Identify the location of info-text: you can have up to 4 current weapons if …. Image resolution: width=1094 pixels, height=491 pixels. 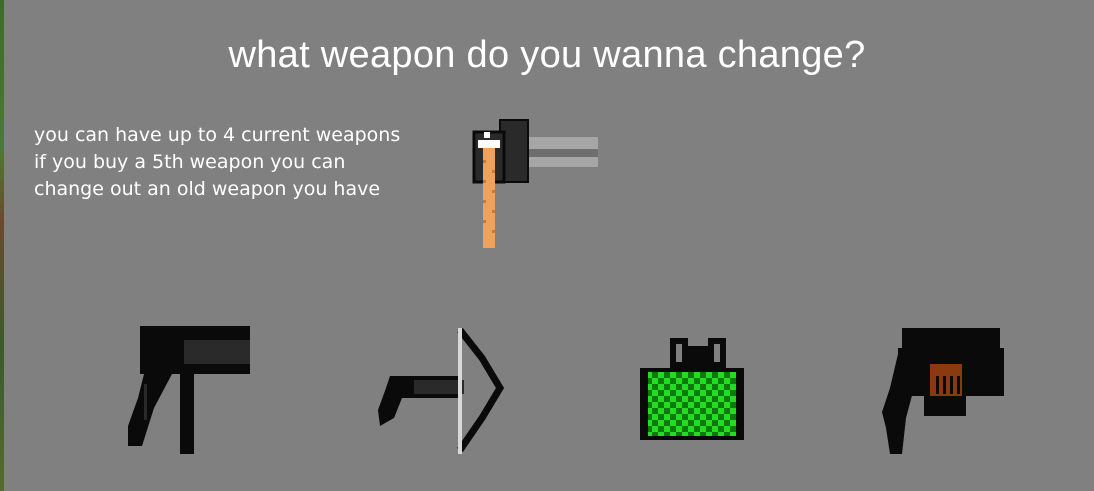
(249, 162).